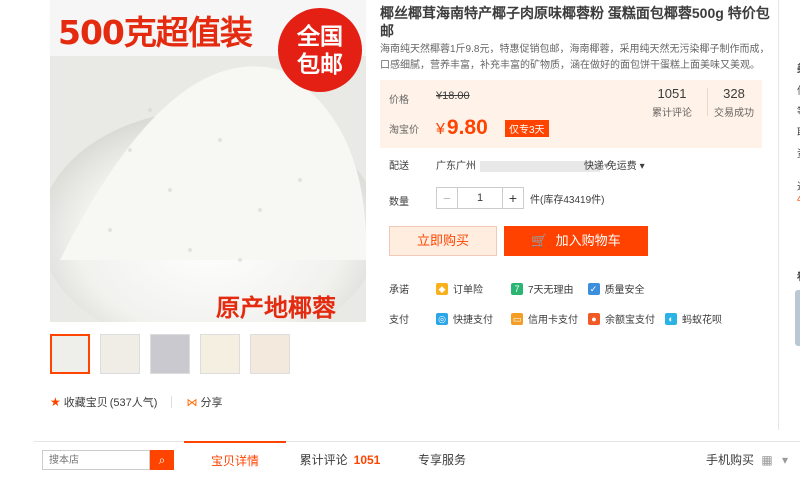 This screenshot has height=480, width=800. I want to click on sales-label: 交易成功, so click(734, 113).